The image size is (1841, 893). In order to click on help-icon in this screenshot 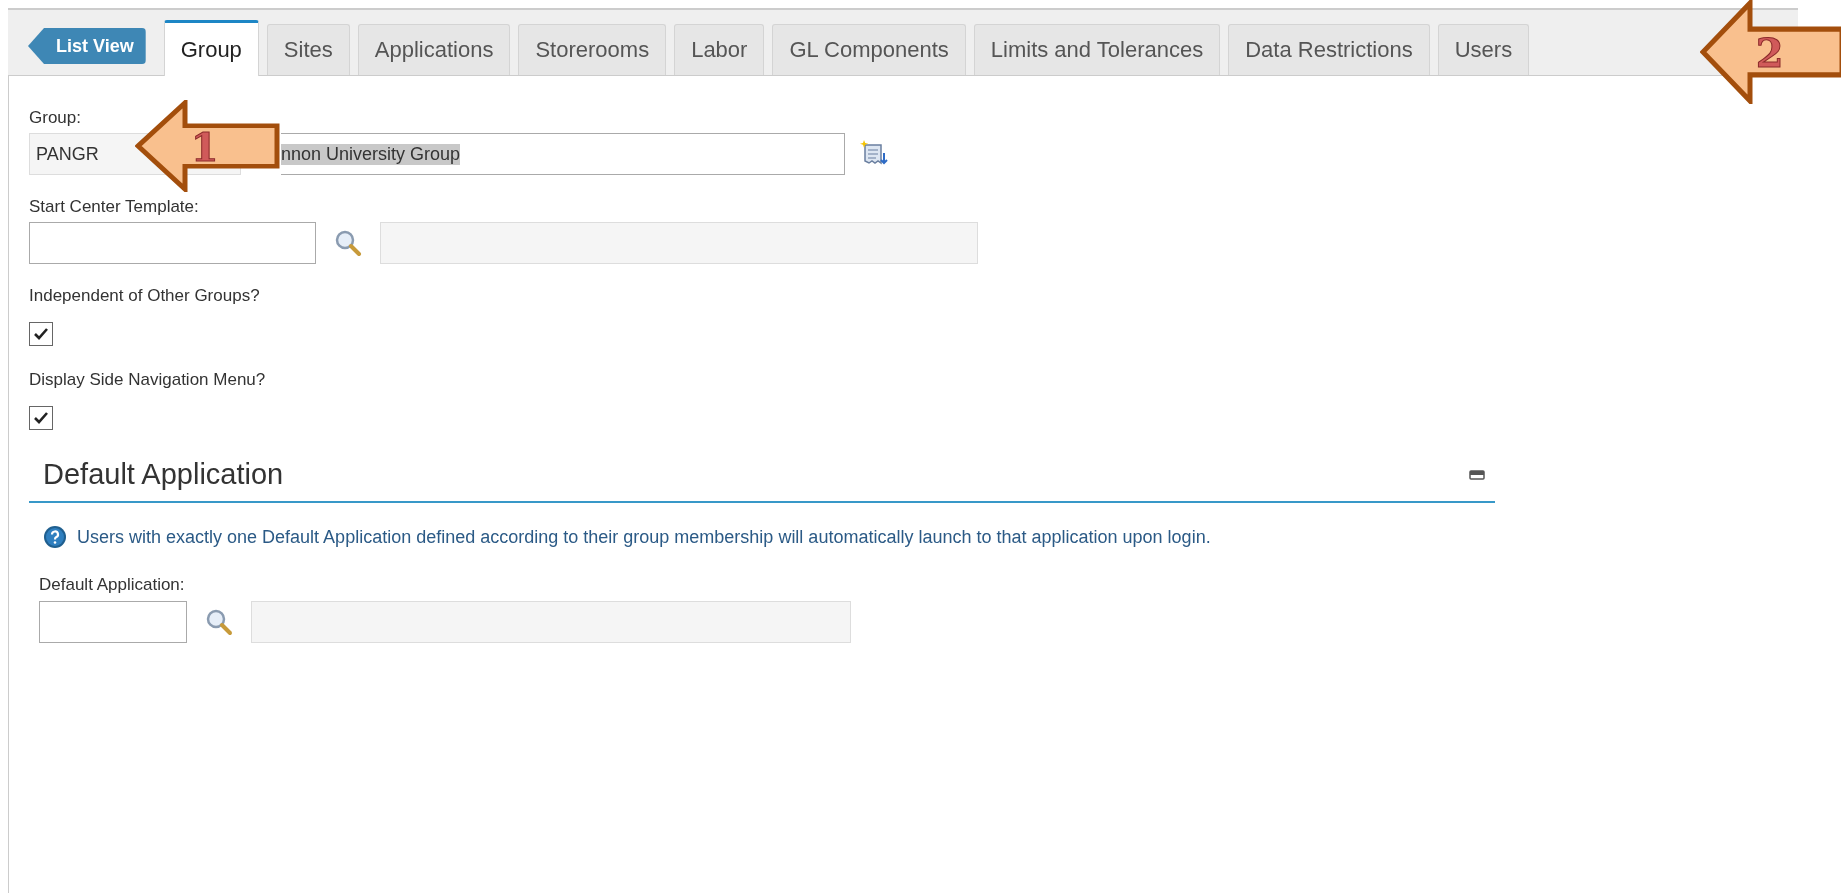, I will do `click(55, 537)`.